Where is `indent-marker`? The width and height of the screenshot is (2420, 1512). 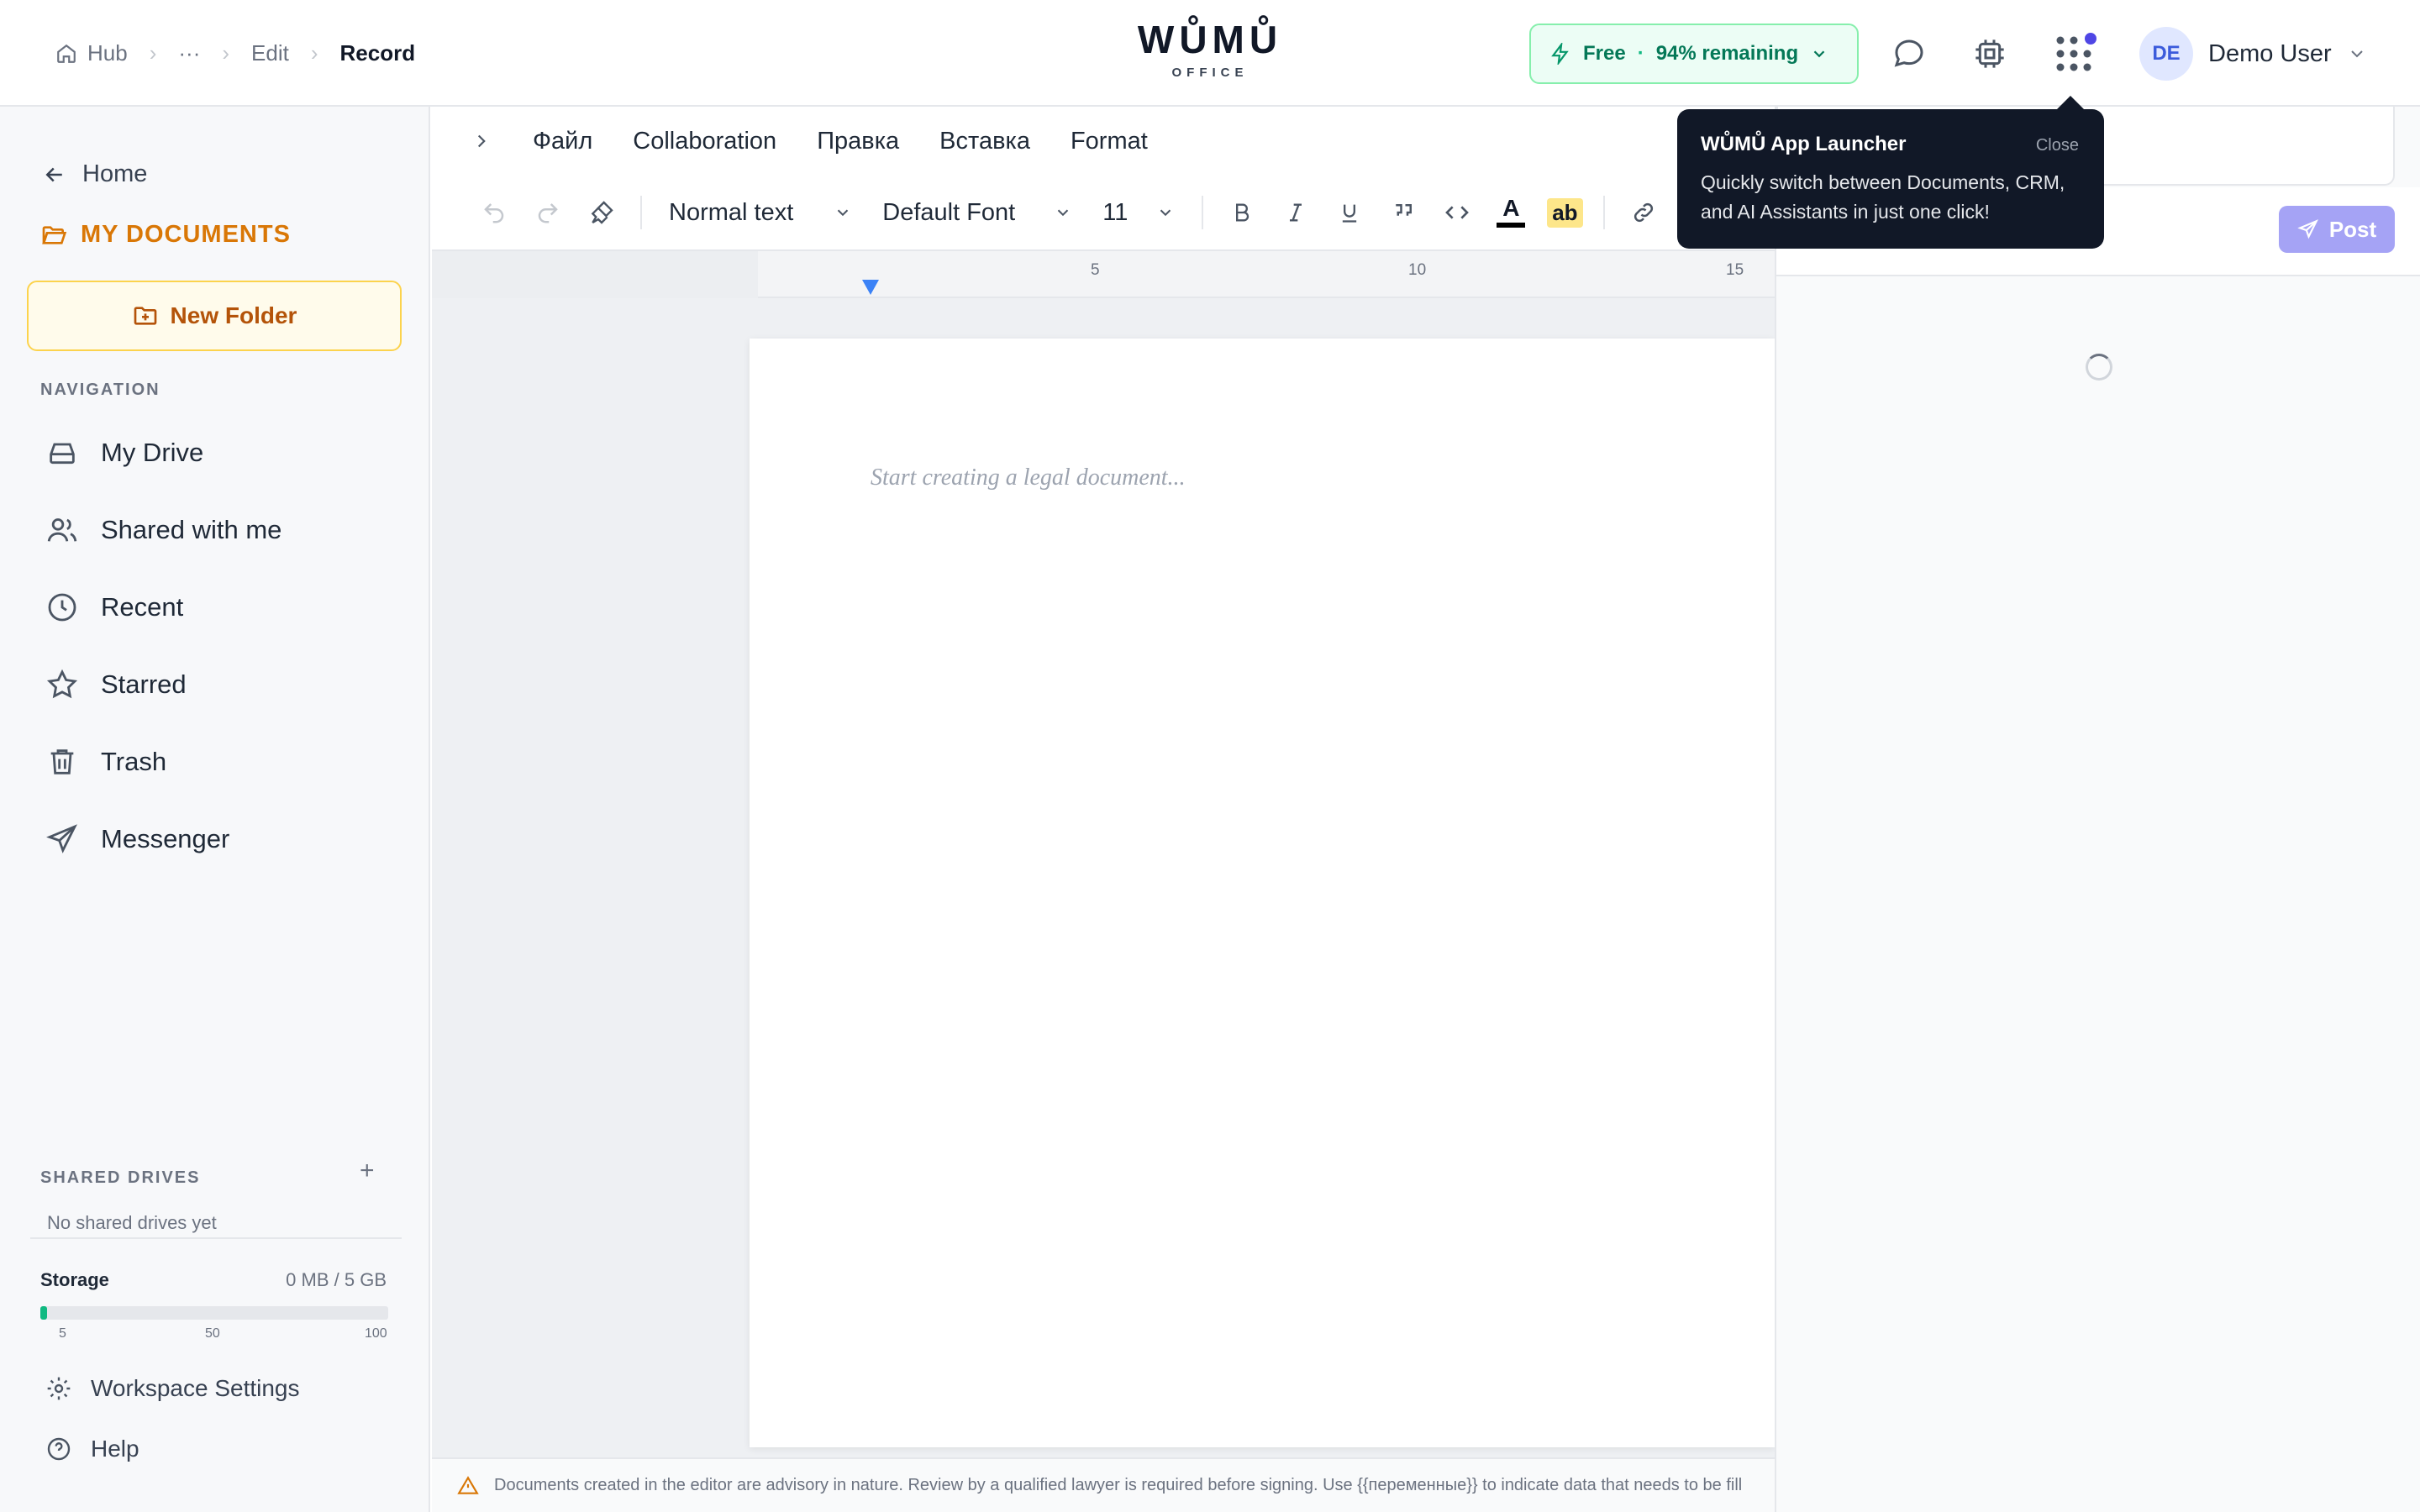 indent-marker is located at coordinates (870, 287).